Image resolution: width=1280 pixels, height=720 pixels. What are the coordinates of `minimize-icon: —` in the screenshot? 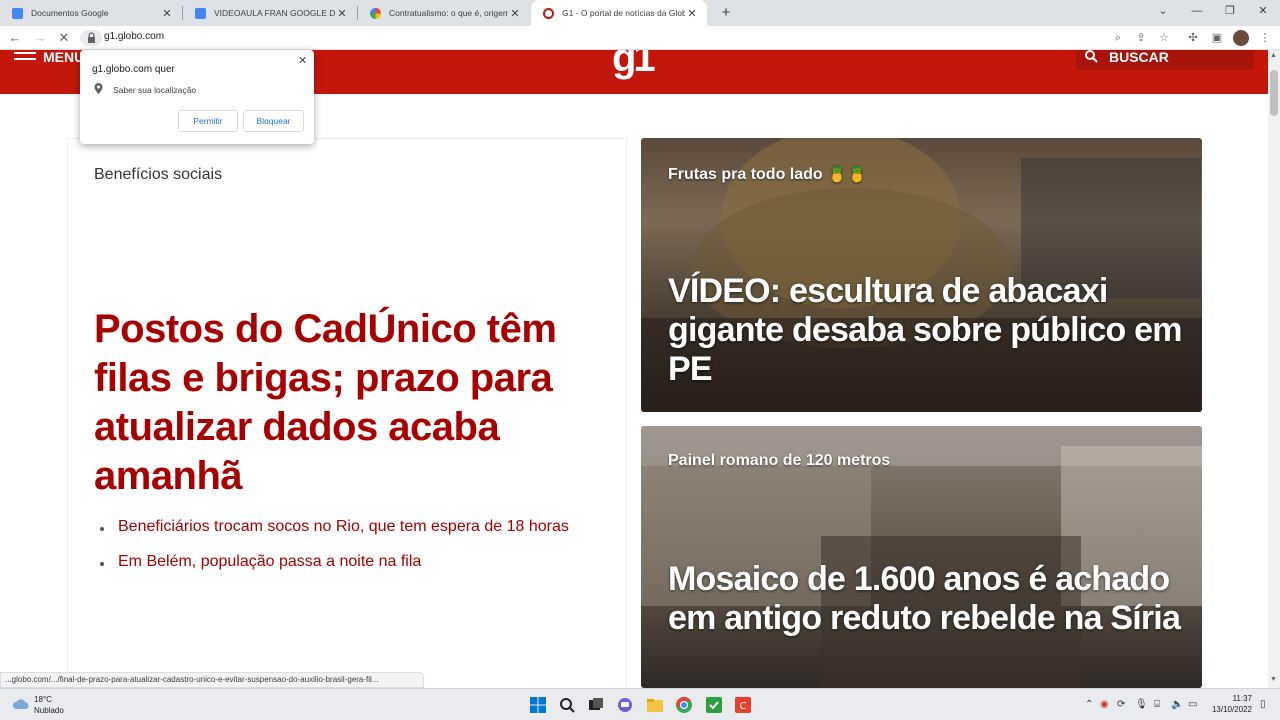 It's located at (1197, 12).